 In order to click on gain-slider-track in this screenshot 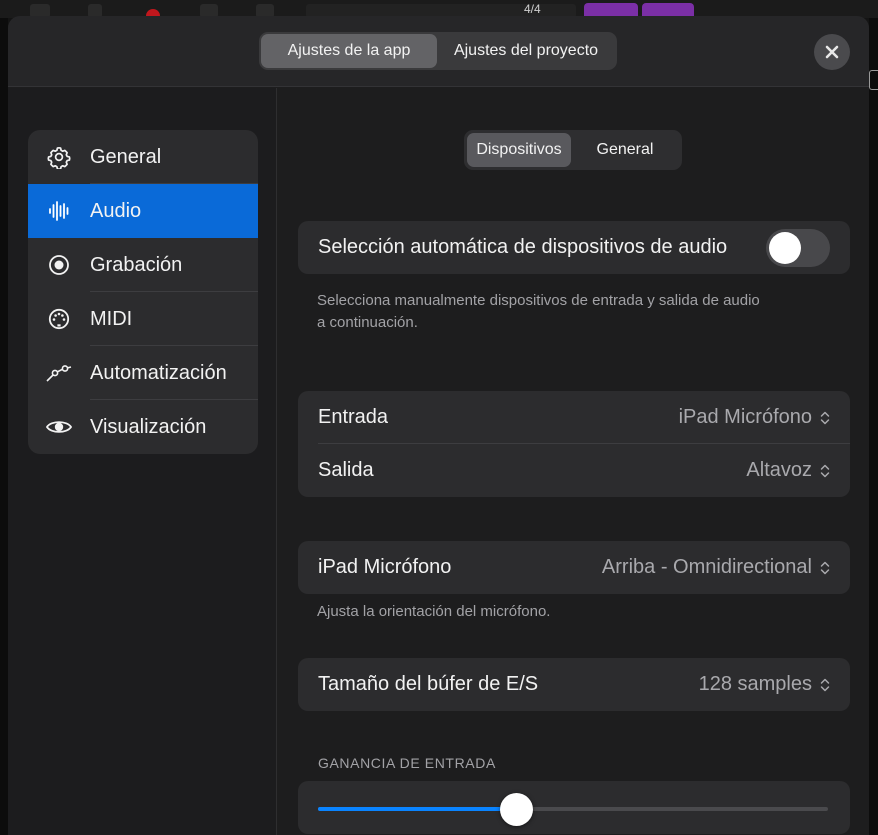, I will do `click(573, 809)`.